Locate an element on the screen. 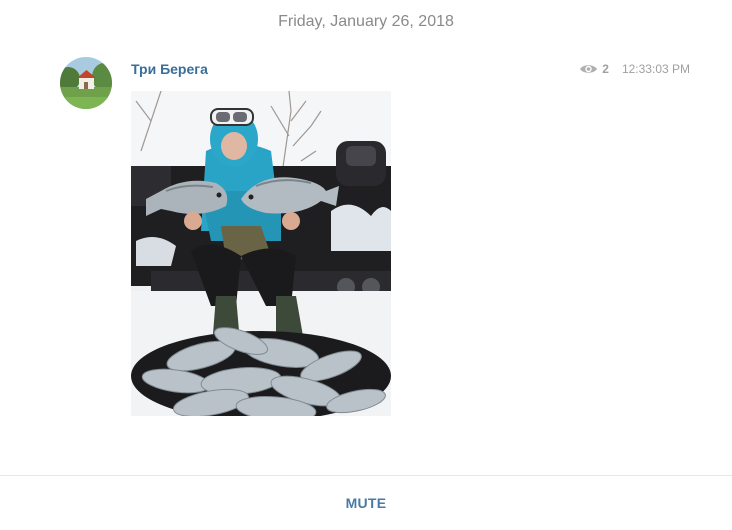  mute-button: MUTE is located at coordinates (366, 503).